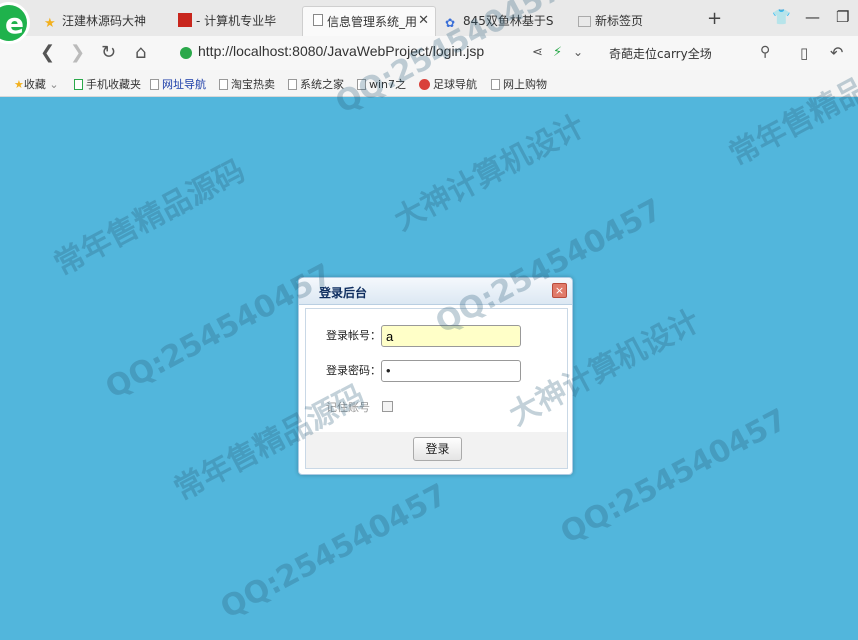 The height and width of the screenshot is (640, 858). I want to click on ball-icon, so click(424, 84).